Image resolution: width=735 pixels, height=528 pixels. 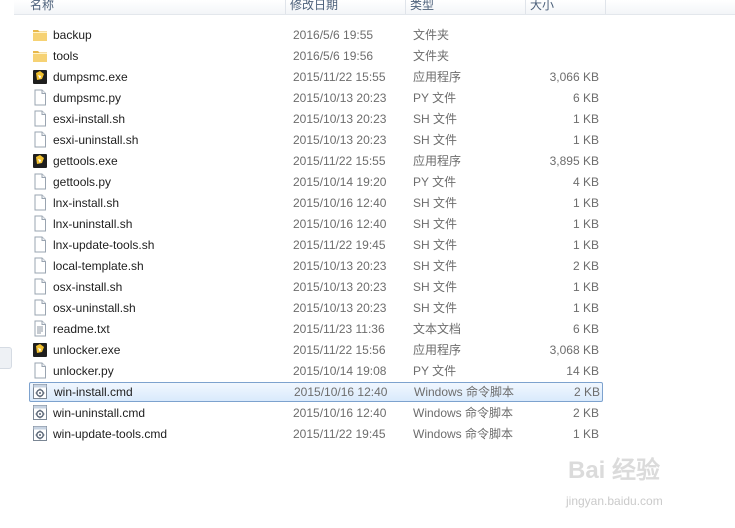 What do you see at coordinates (94, 308) in the screenshot?
I see `file-name: osx-uninstall.sh` at bounding box center [94, 308].